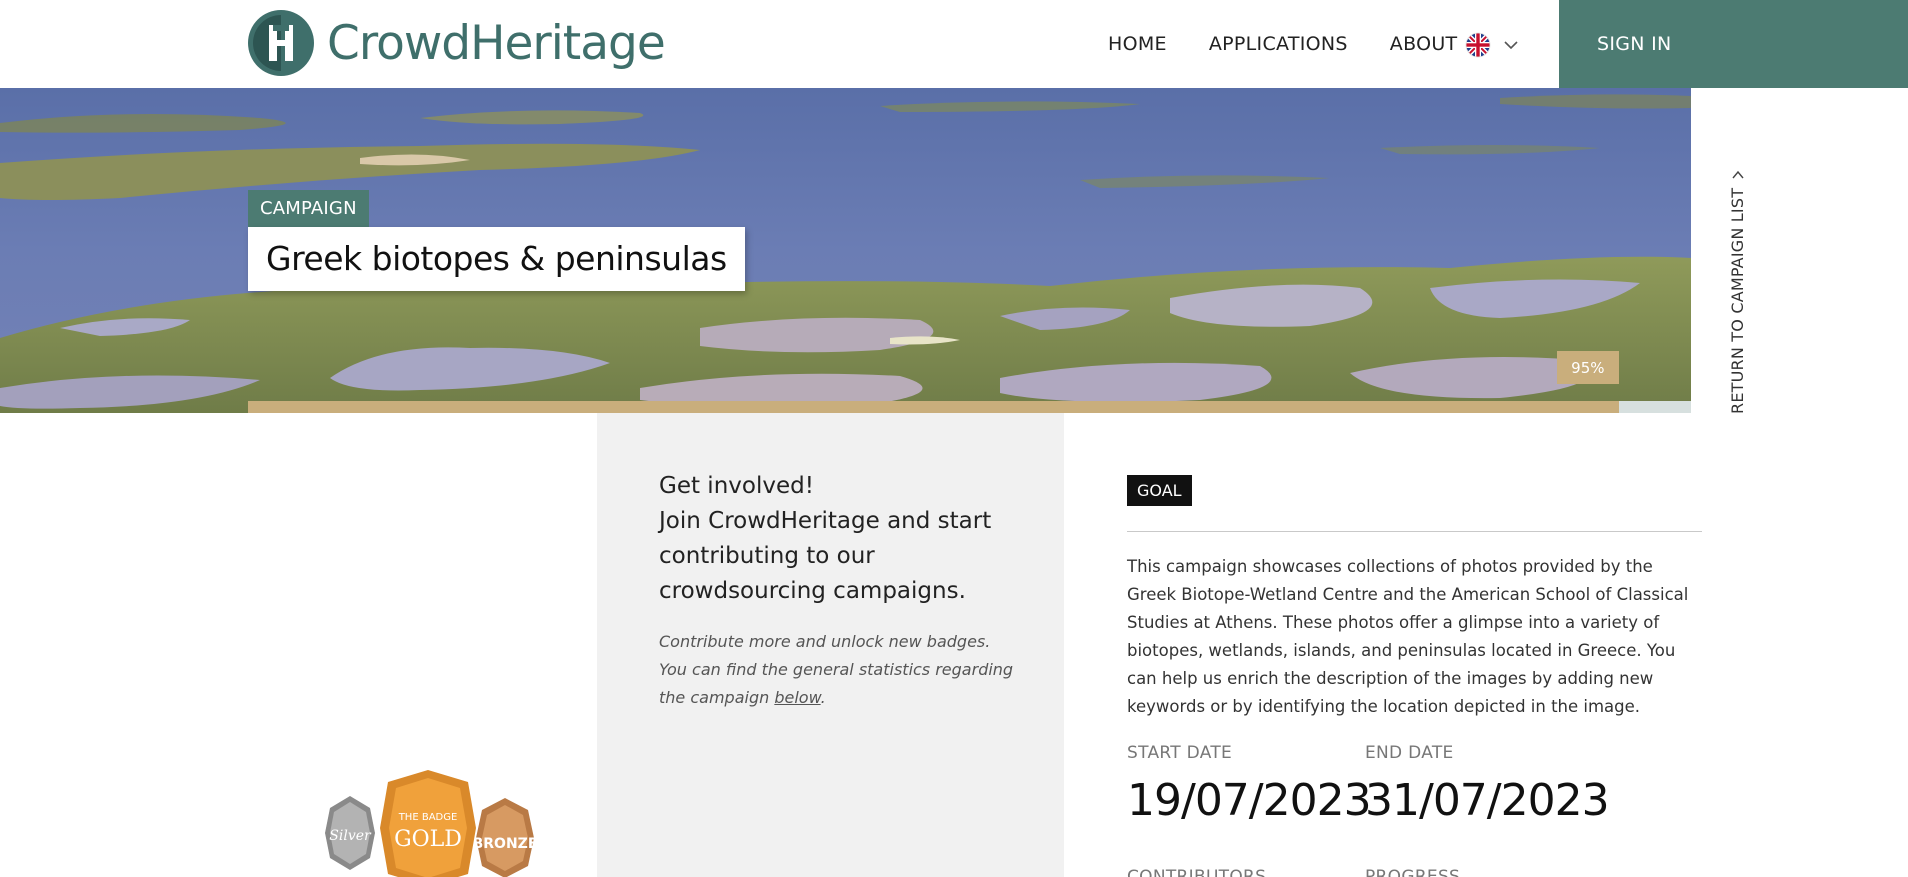 The width and height of the screenshot is (1908, 877). Describe the element at coordinates (1733, 44) in the screenshot. I see `sign-in-button: SIGN IN` at that location.